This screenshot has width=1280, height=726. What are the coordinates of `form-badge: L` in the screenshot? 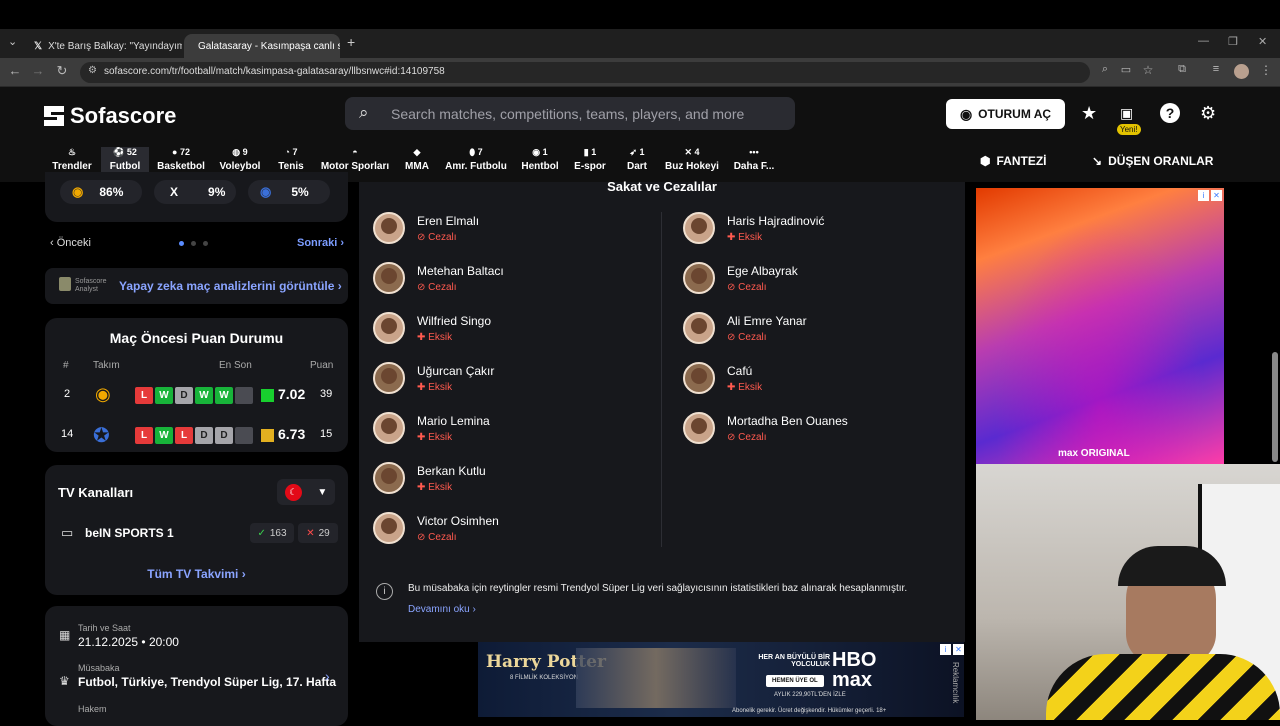 It's located at (184, 435).